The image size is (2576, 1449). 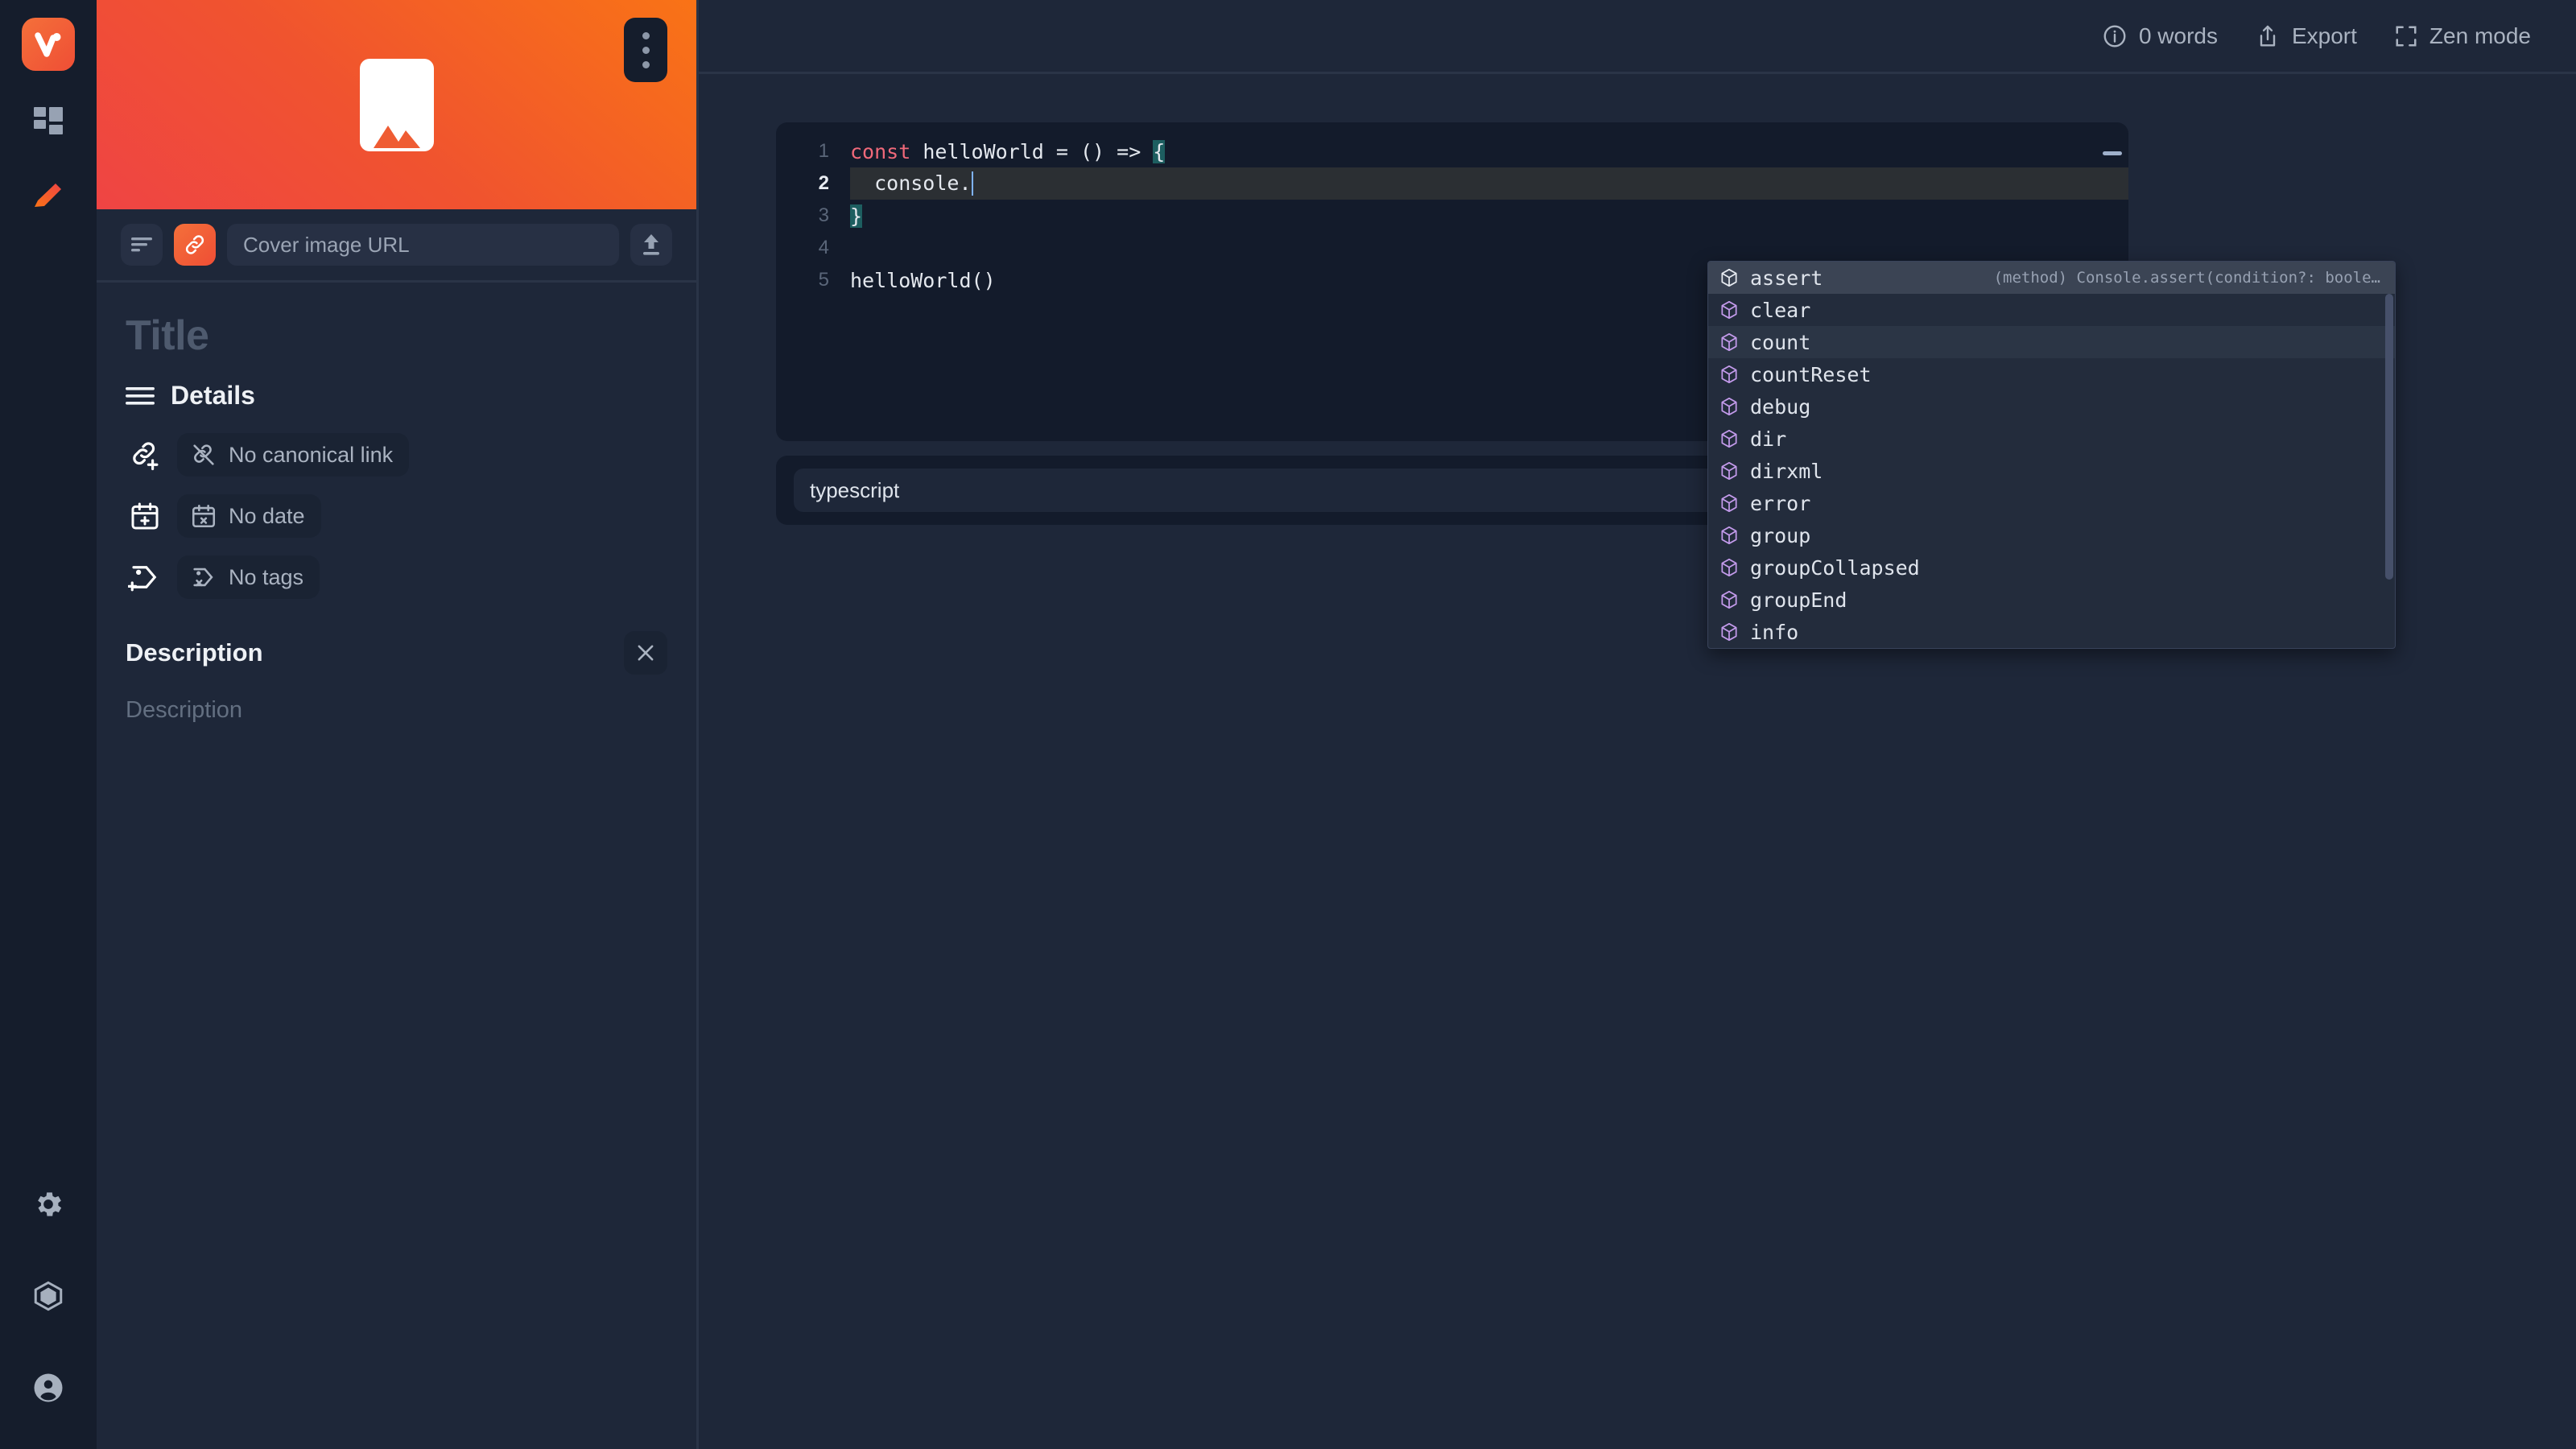 I want to click on cover-url-input, so click(x=423, y=245).